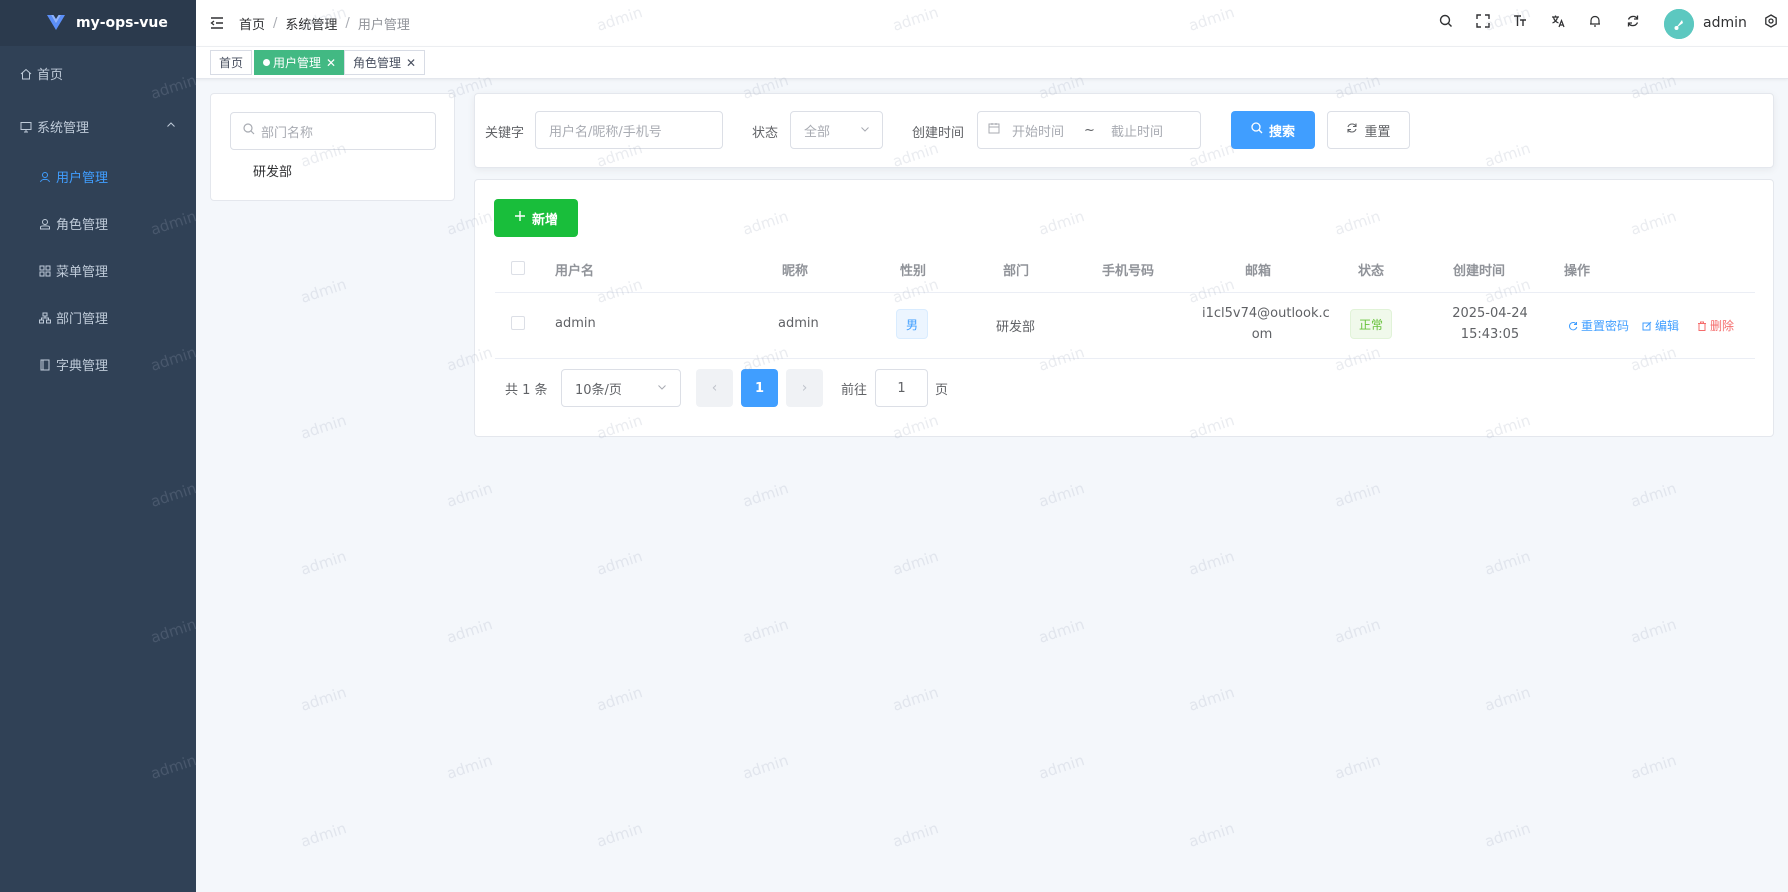 This screenshot has height=892, width=1788. What do you see at coordinates (1725, 23) in the screenshot?
I see `username: admin` at bounding box center [1725, 23].